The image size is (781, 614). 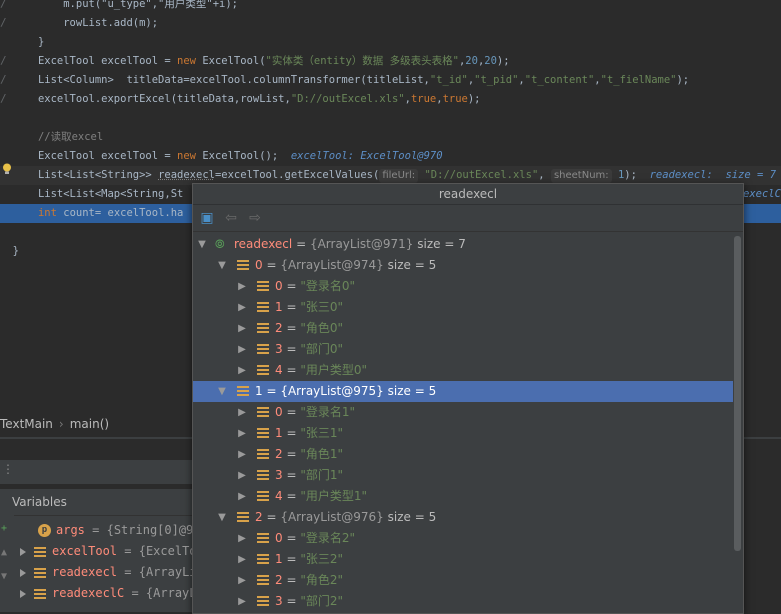 What do you see at coordinates (390, 23) in the screenshot?
I see `code-line: rowList.add(m);` at bounding box center [390, 23].